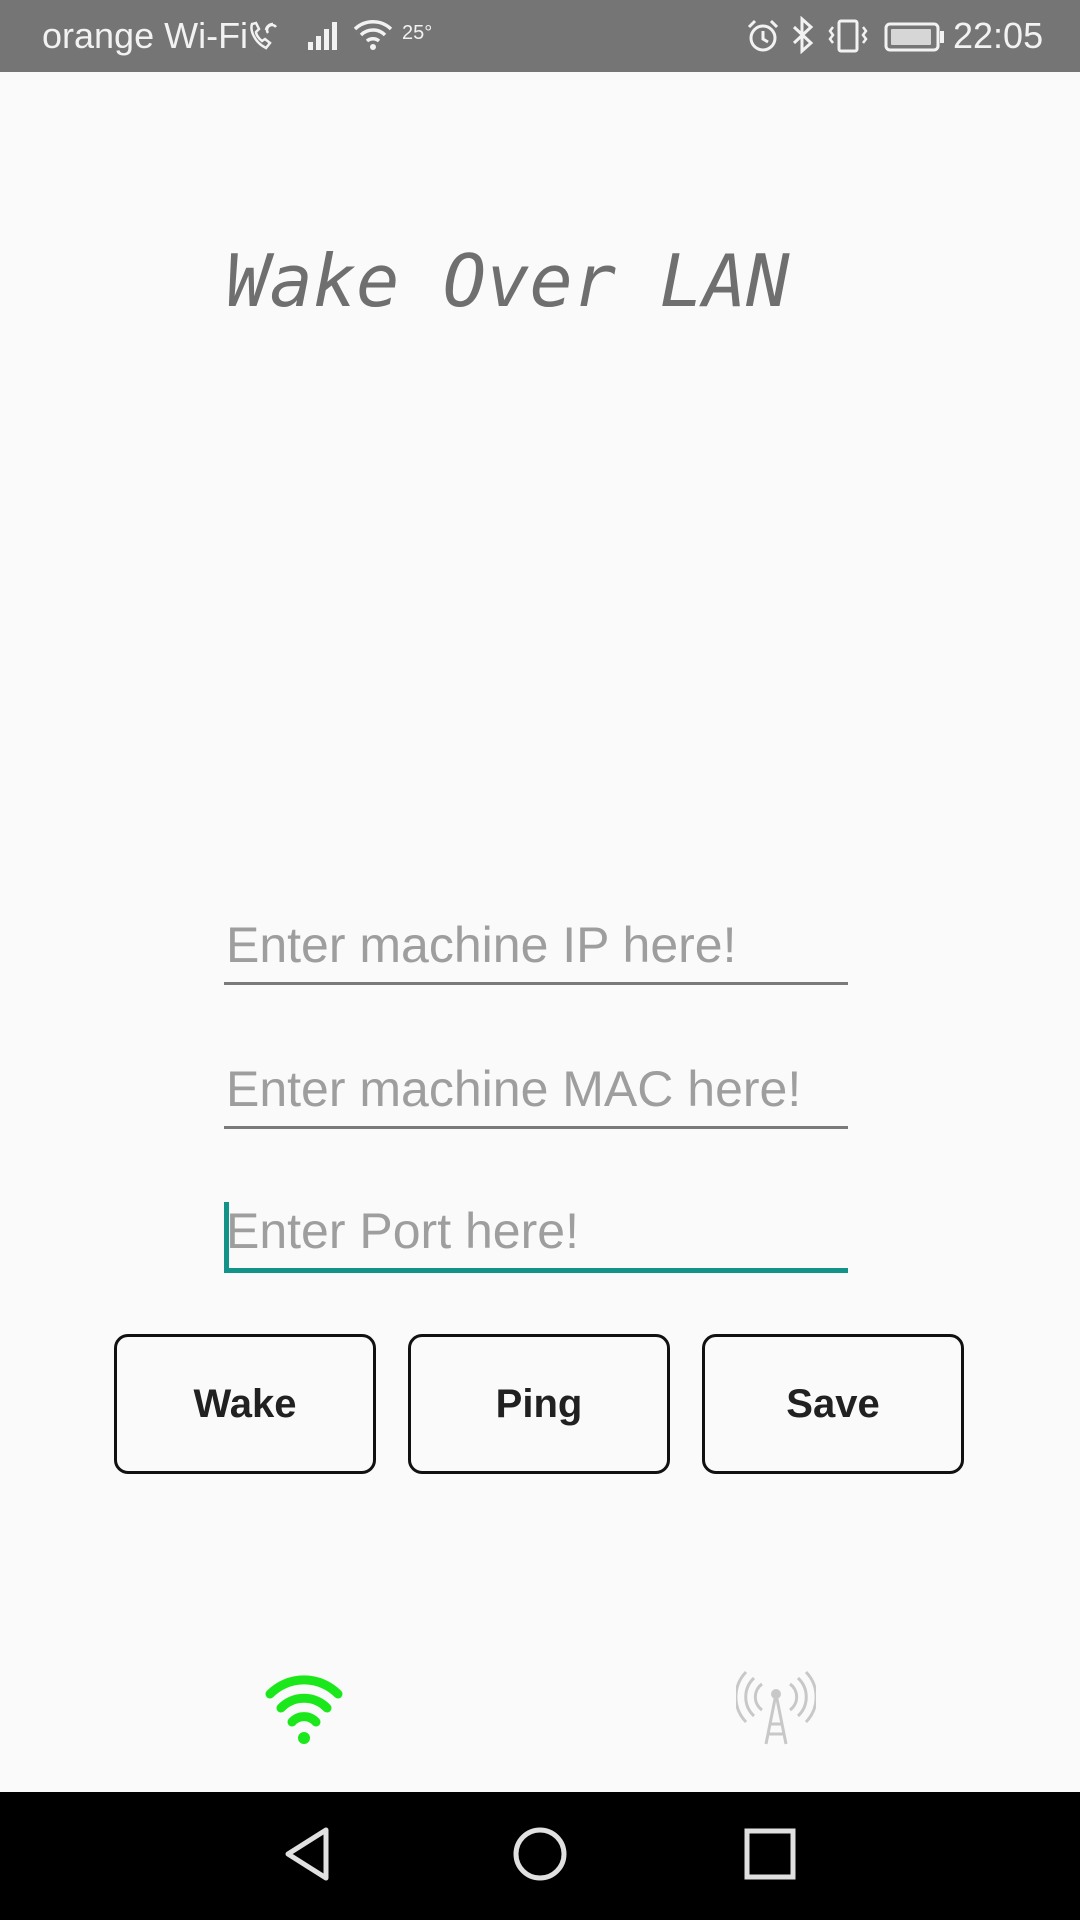 The image size is (1080, 1920). What do you see at coordinates (848, 36) in the screenshot?
I see `vibrate-icon` at bounding box center [848, 36].